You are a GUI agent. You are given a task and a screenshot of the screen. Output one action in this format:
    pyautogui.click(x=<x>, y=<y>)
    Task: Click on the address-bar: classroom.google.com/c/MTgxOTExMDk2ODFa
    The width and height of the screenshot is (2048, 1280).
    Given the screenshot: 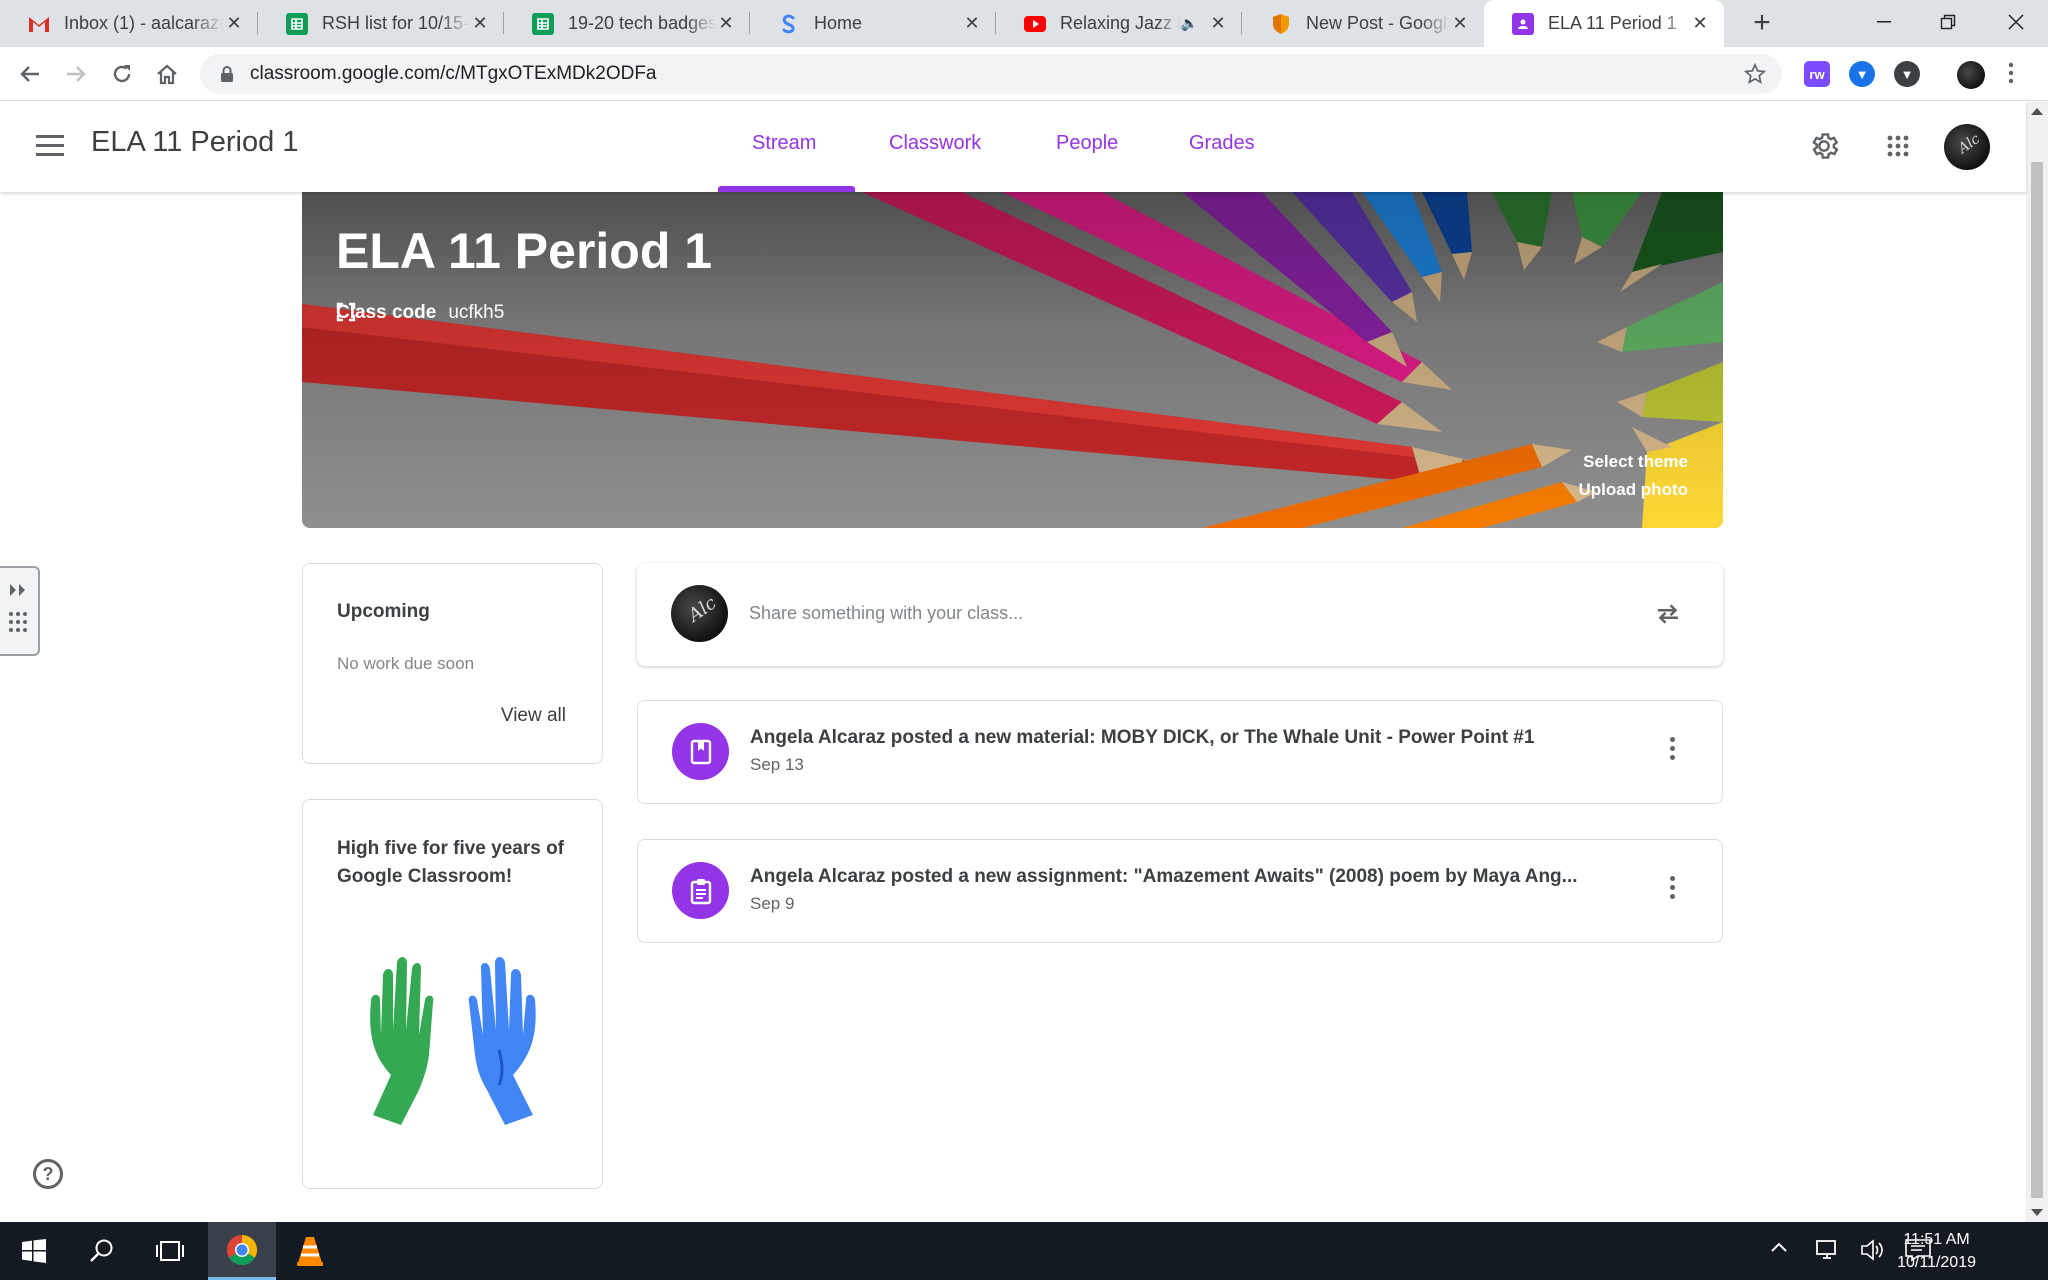 What is the action you would take?
    pyautogui.click(x=991, y=74)
    